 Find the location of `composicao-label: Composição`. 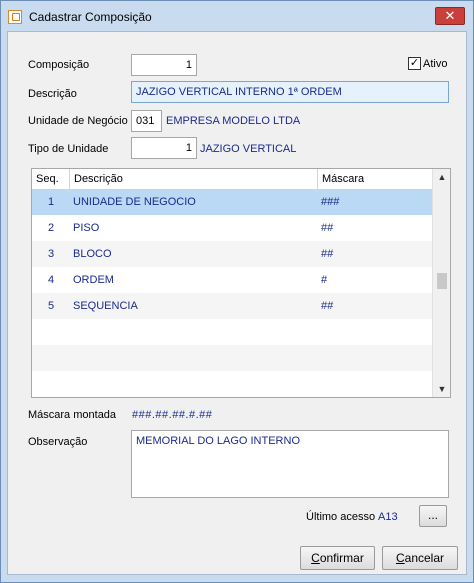

composicao-label: Composição is located at coordinates (59, 65).